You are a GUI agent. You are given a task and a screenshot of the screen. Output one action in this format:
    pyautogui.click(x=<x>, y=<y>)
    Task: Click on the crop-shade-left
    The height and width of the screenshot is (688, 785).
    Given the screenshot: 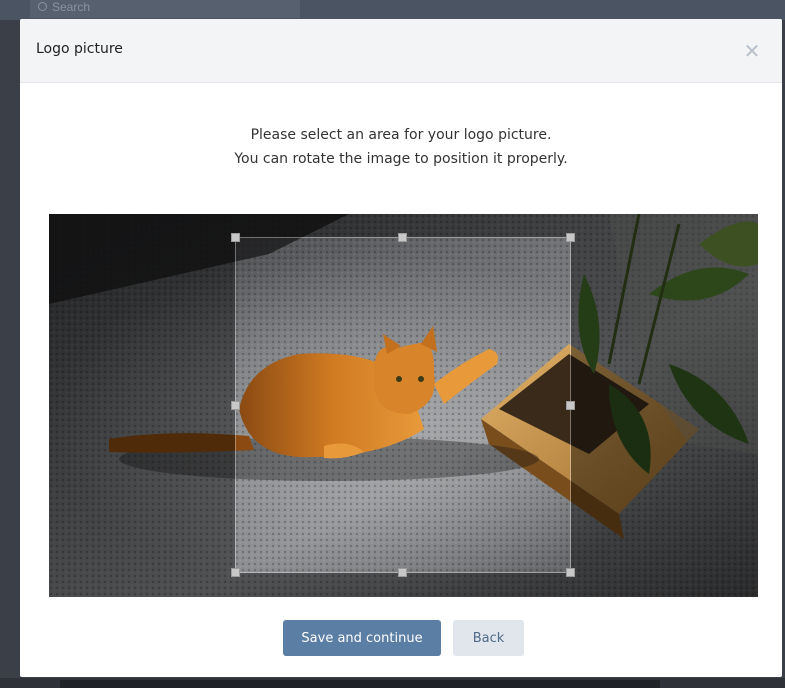 What is the action you would take?
    pyautogui.click(x=142, y=405)
    